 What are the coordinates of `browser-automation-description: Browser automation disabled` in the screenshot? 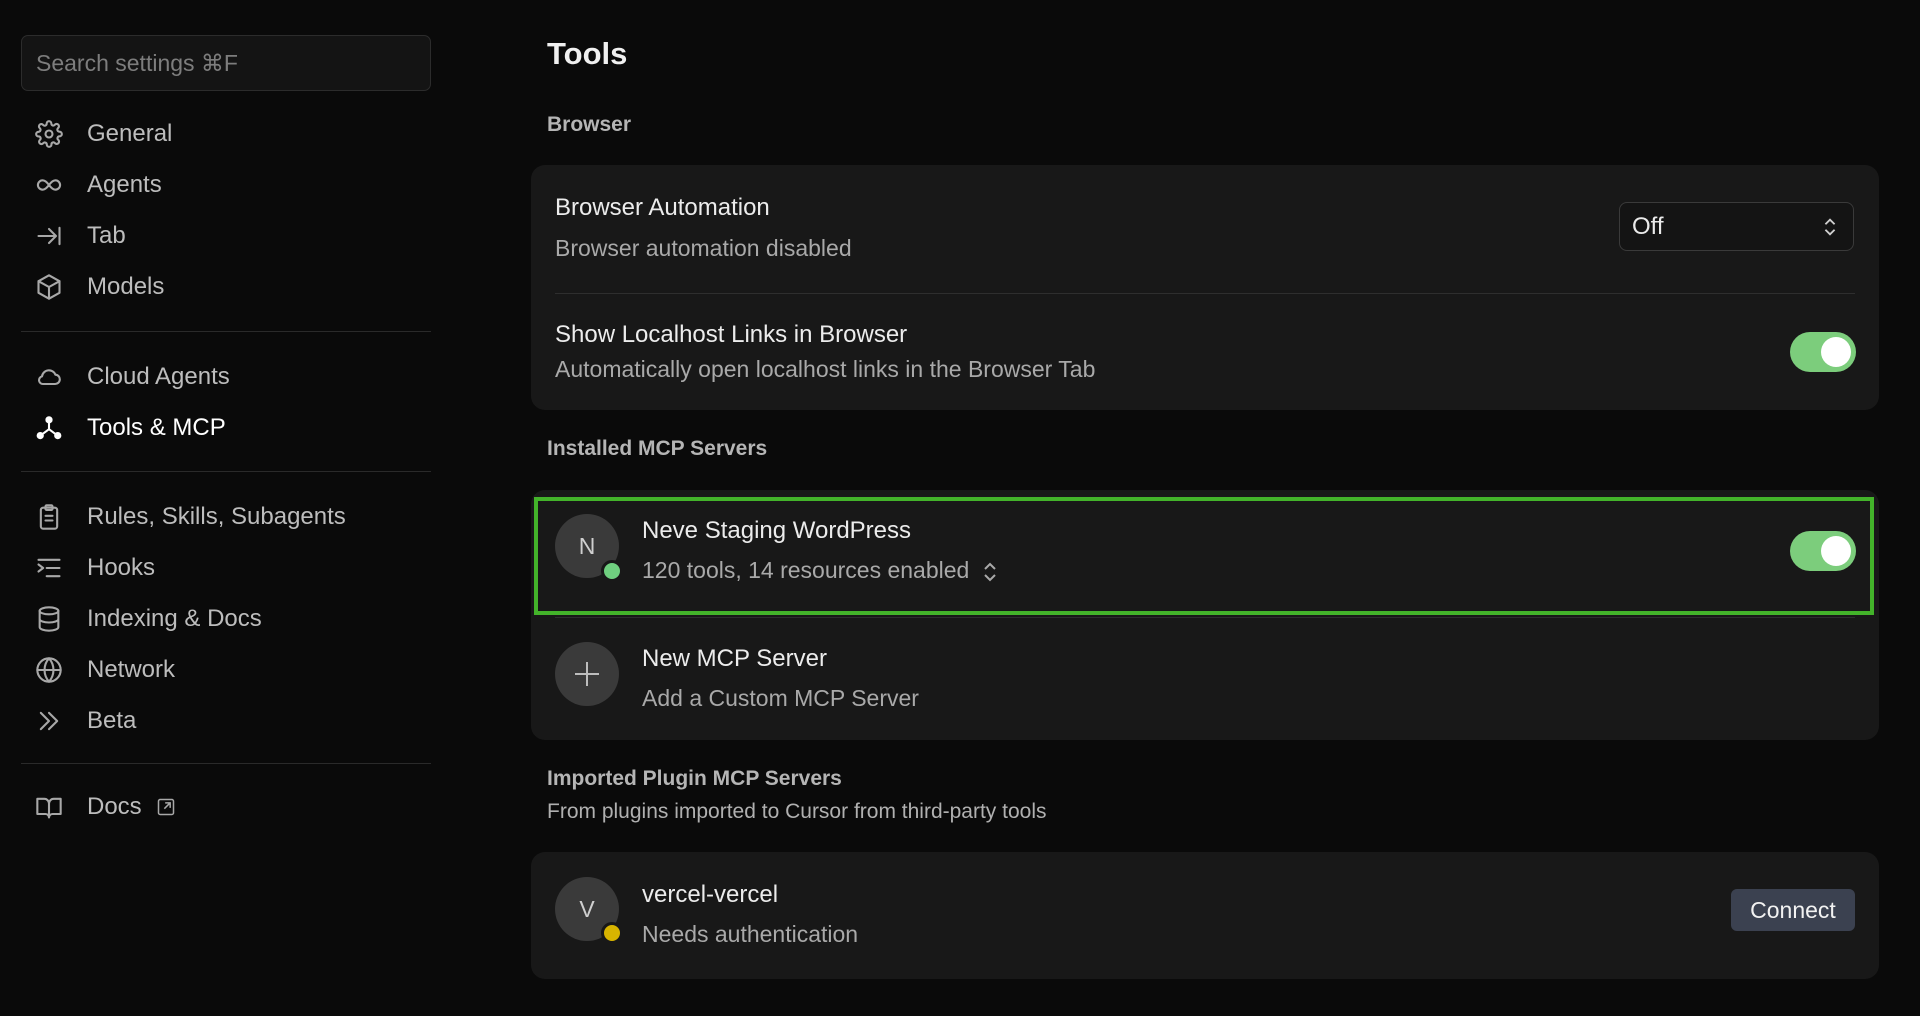 It's located at (703, 248).